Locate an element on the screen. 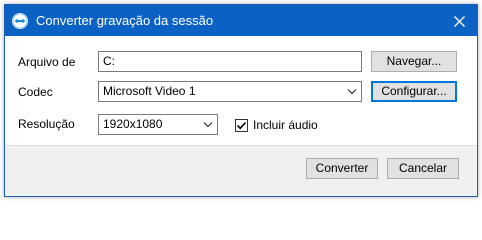 Image resolution: width=482 pixels, height=240 pixels. codec-value: Microsoft Video 1 is located at coordinates (149, 91).